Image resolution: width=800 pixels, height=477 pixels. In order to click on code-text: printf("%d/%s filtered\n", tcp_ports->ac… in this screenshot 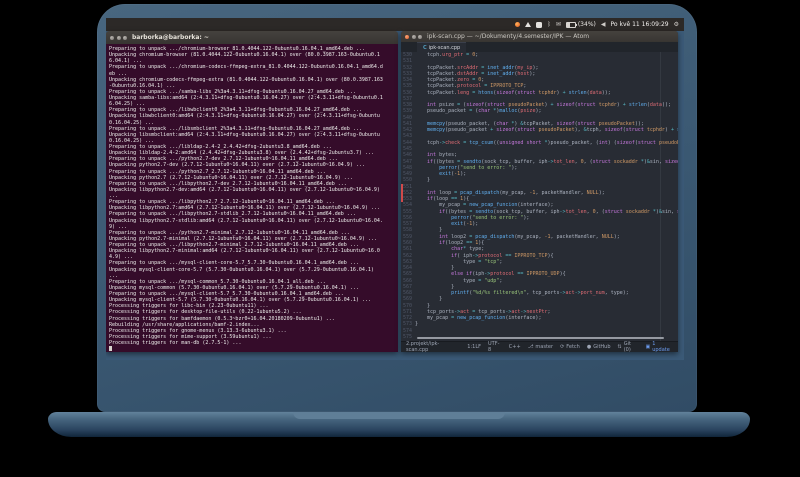, I will do `click(540, 293)`.